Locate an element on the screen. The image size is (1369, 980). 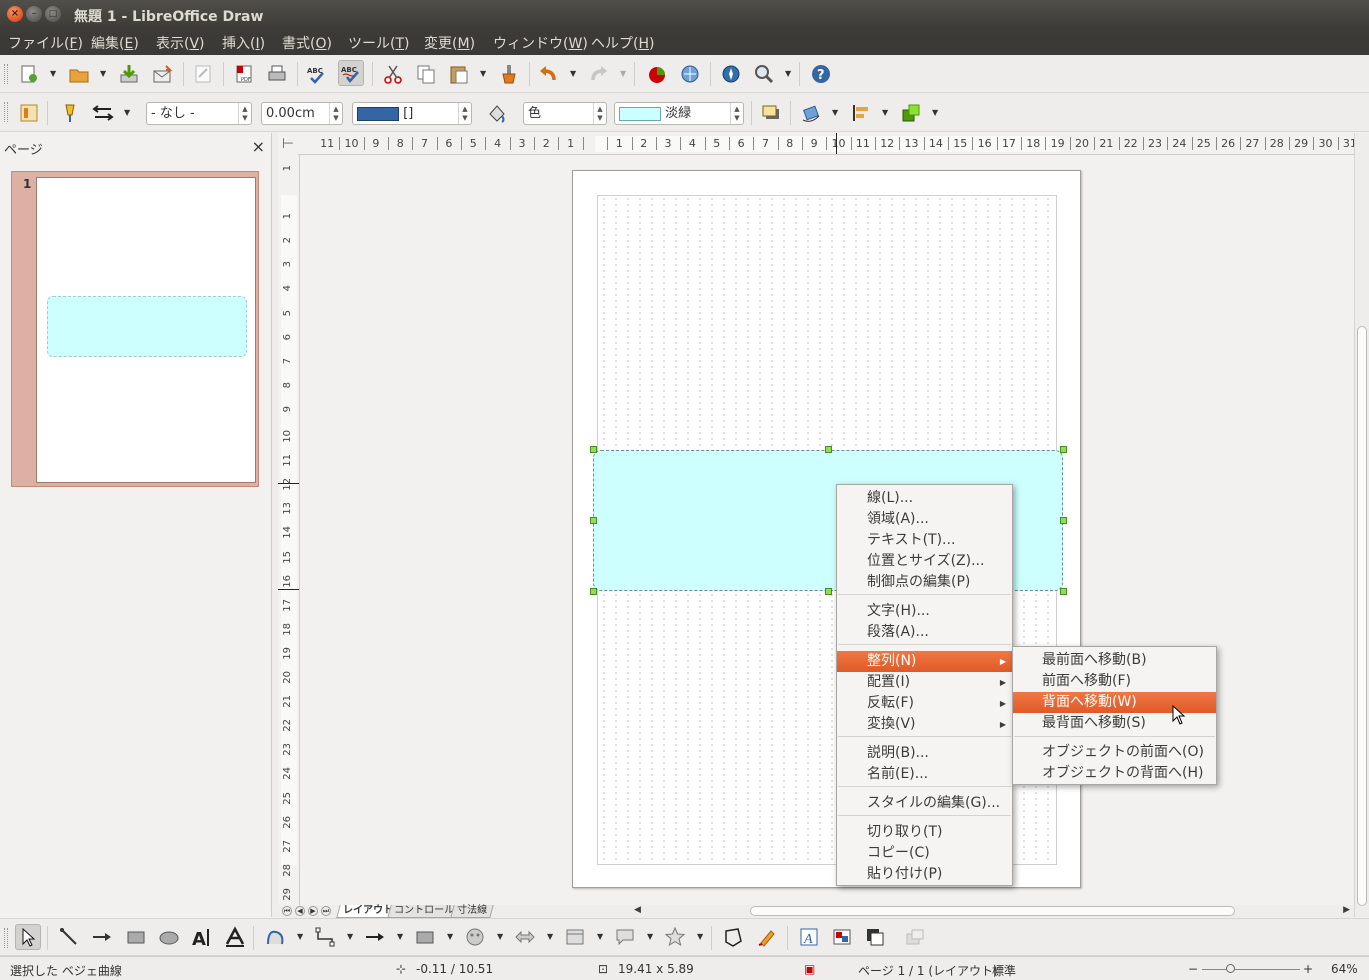
submenu-item: オブジェクトの前面へ(O) is located at coordinates (1114, 752).